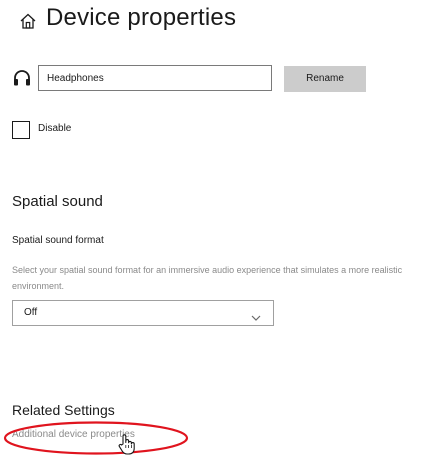 Image resolution: width=428 pixels, height=459 pixels. What do you see at coordinates (63, 410) in the screenshot?
I see `related-settings-heading: Related Settings` at bounding box center [63, 410].